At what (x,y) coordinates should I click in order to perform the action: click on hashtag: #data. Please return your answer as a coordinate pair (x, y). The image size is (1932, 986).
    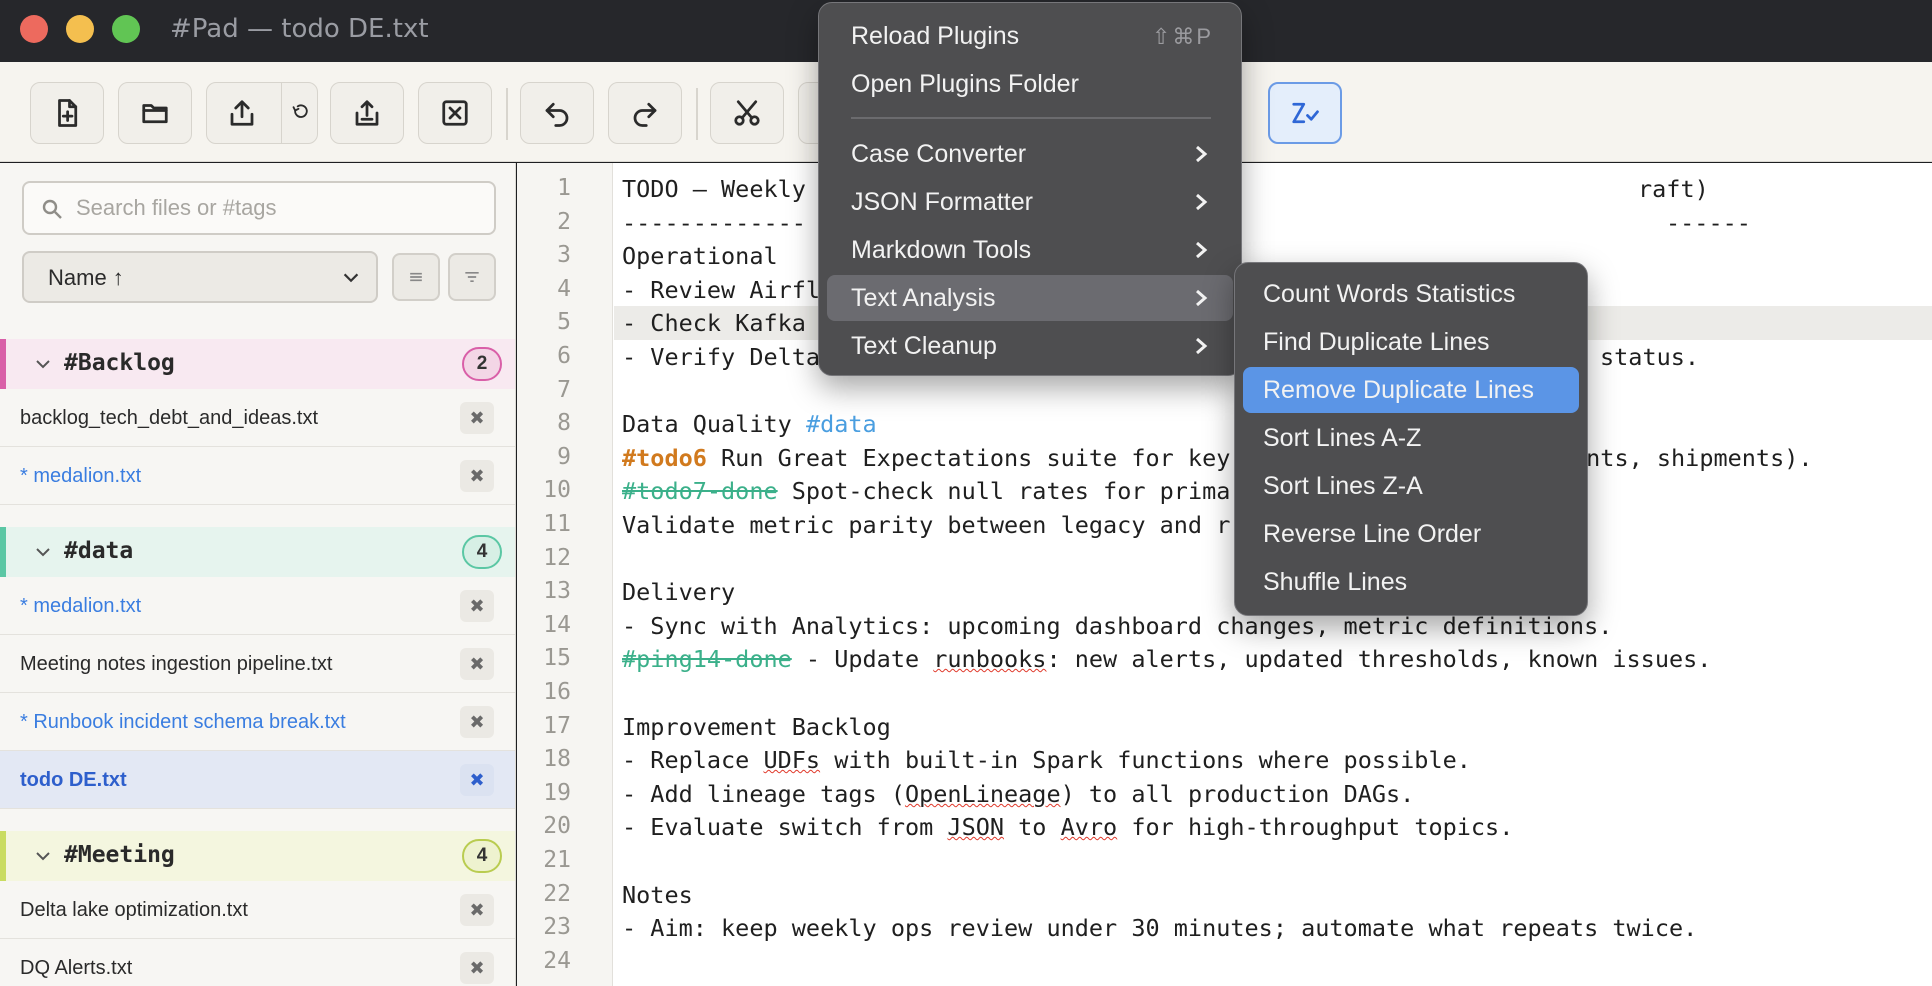
    Looking at the image, I should click on (841, 424).